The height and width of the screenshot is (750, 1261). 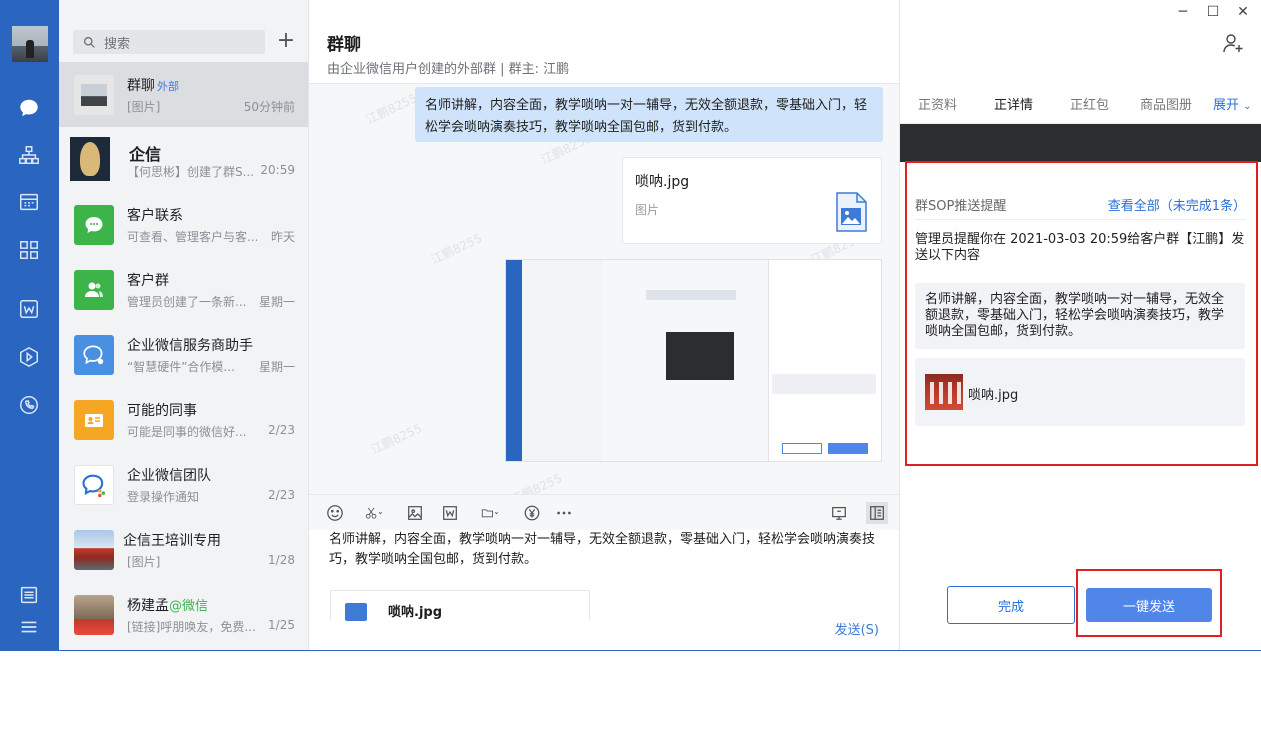 What do you see at coordinates (344, 42) in the screenshot?
I see `chat-title: 群聊` at bounding box center [344, 42].